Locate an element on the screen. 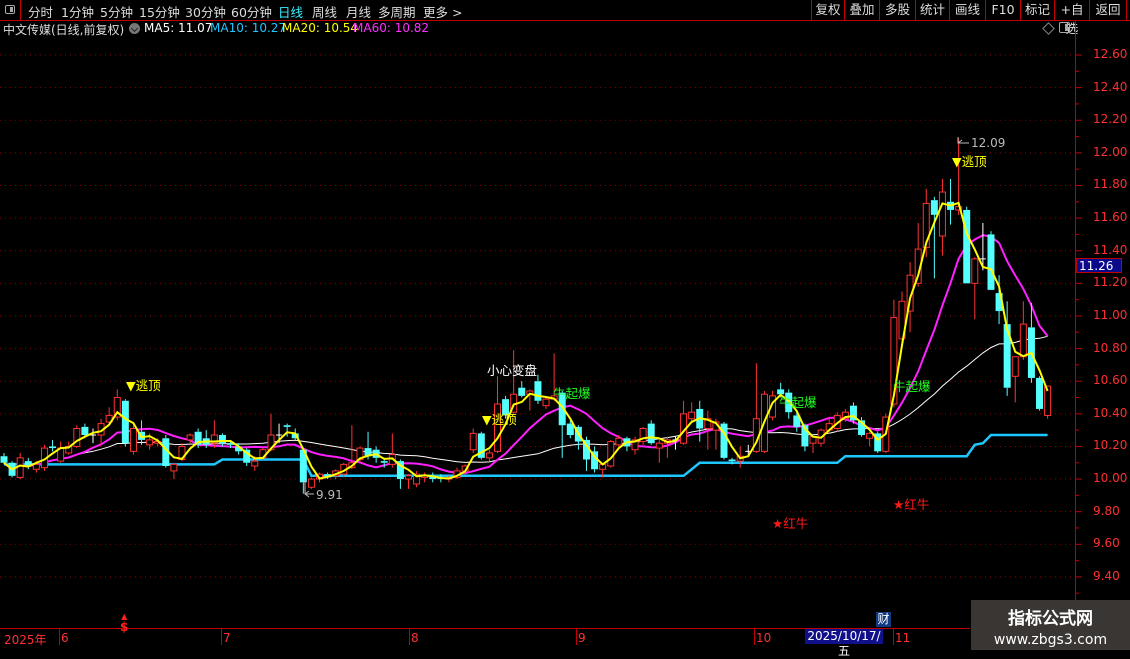 The image size is (1130, 659). date-month: 9 is located at coordinates (582, 638).